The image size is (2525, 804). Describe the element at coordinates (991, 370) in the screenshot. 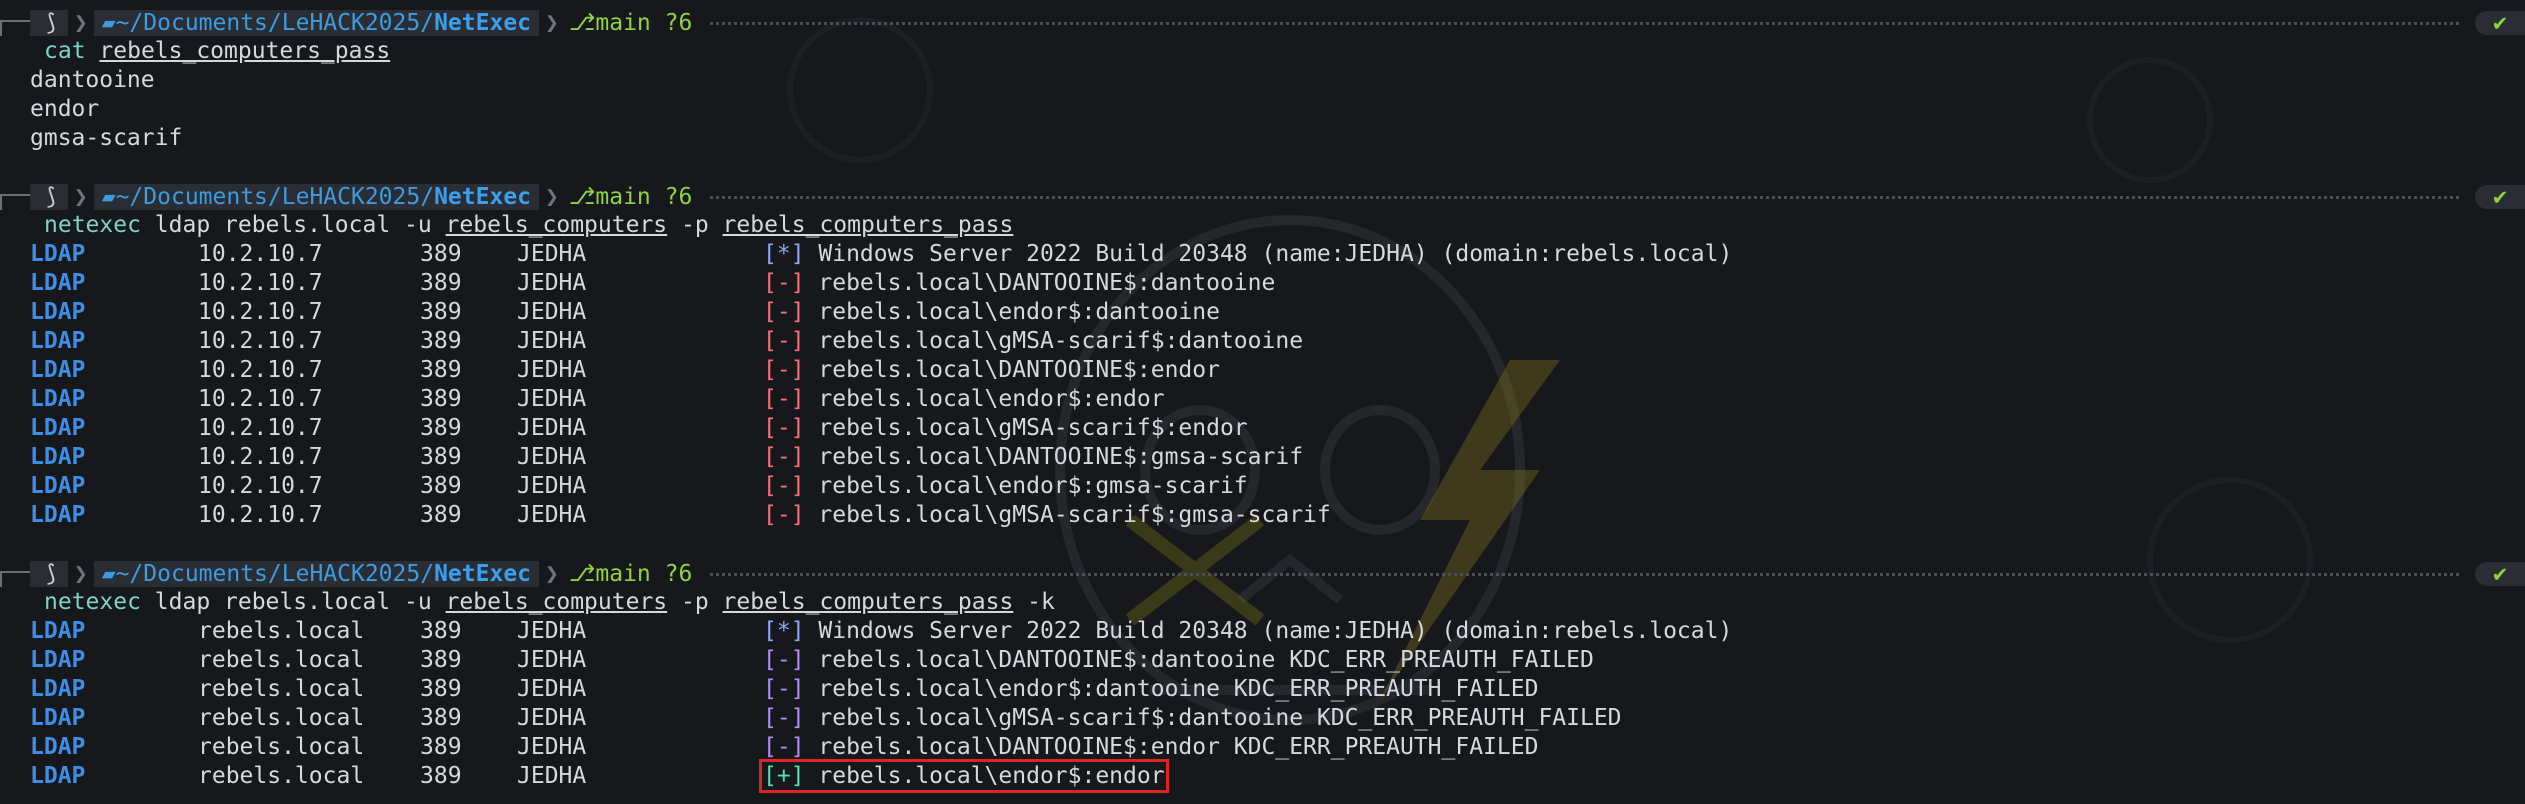

I see `result: [-] rebels.local\DANTOOINE$:endor` at that location.